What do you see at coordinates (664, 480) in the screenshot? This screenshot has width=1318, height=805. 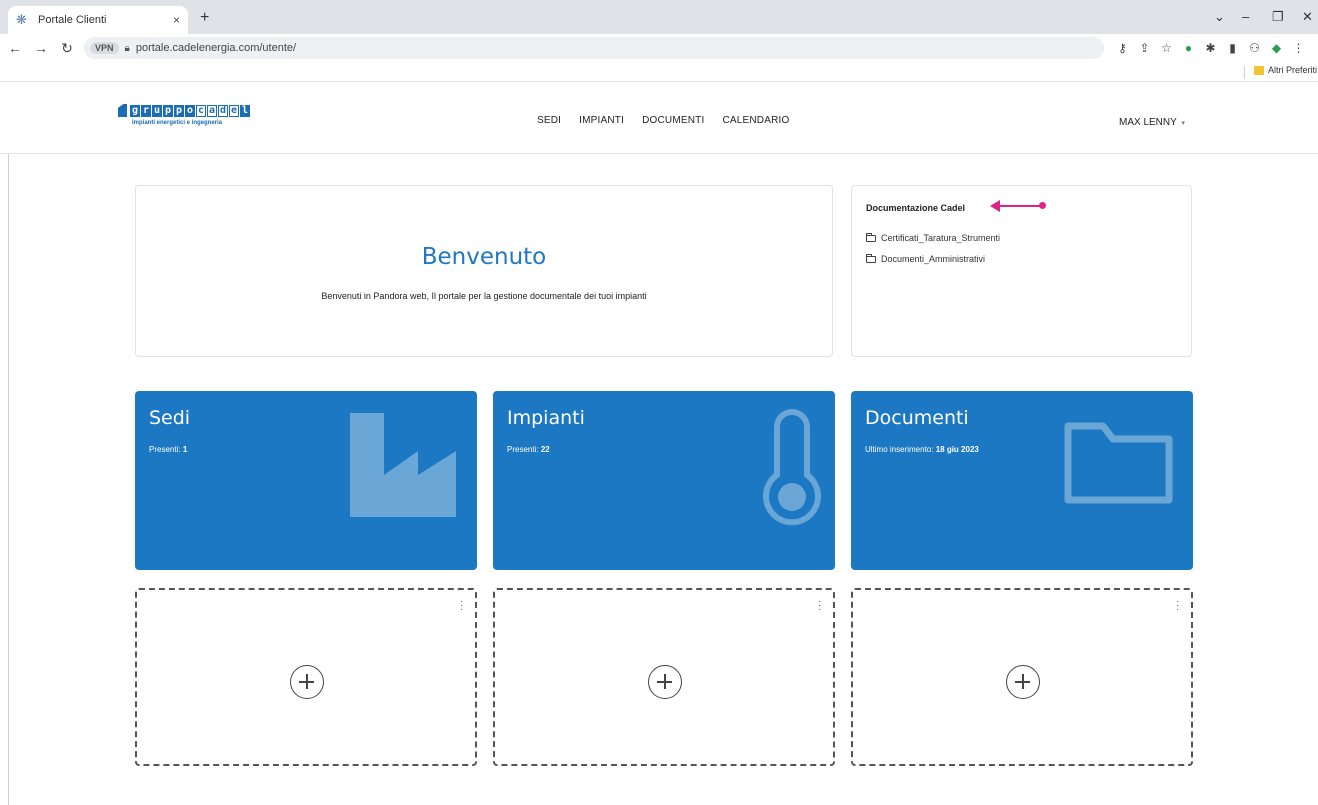 I see `tile-impianti: Impianti Presenti: 22` at bounding box center [664, 480].